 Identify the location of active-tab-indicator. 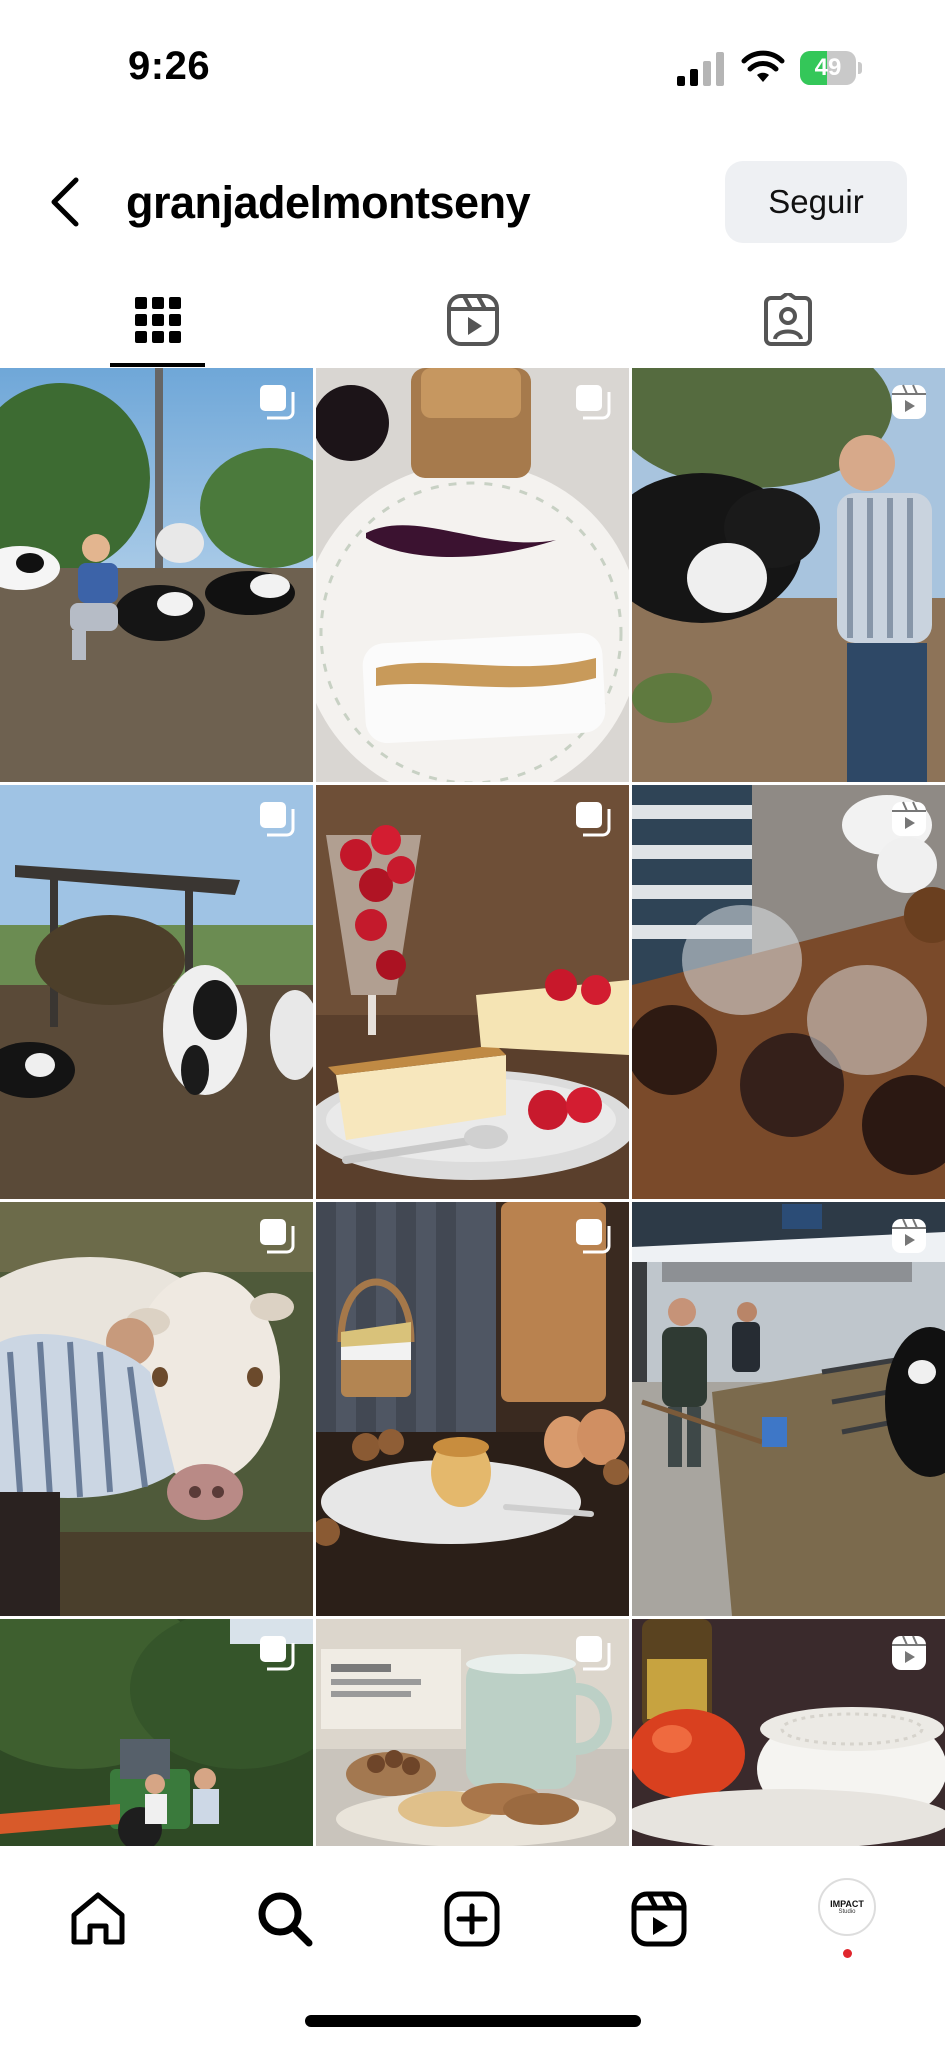
(157, 365).